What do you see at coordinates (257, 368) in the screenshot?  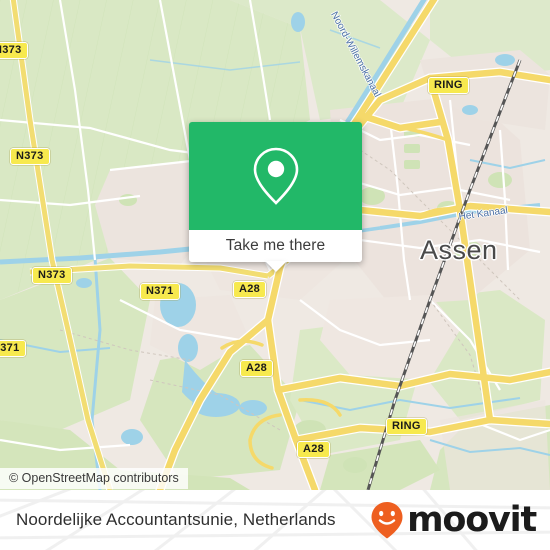 I see `road-shield-a28-b: A28` at bounding box center [257, 368].